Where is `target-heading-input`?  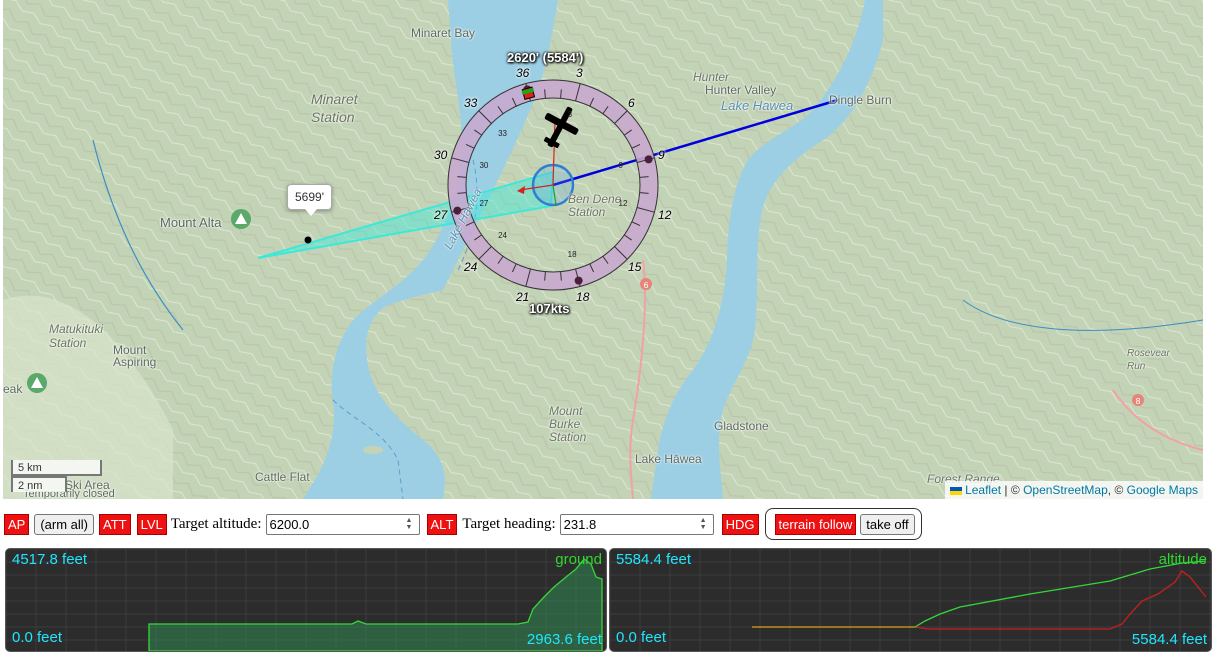
target-heading-input is located at coordinates (627, 524).